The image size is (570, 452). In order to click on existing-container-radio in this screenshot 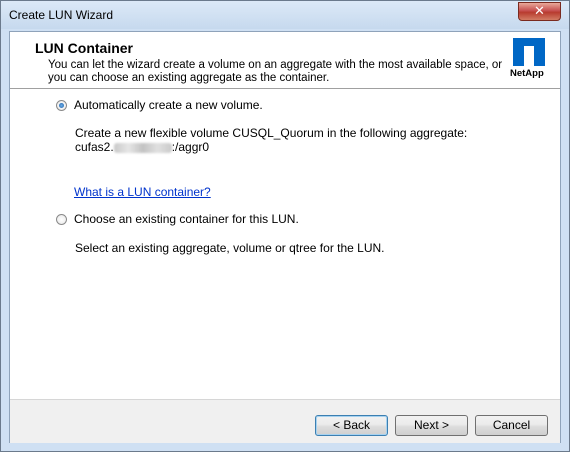, I will do `click(61, 219)`.